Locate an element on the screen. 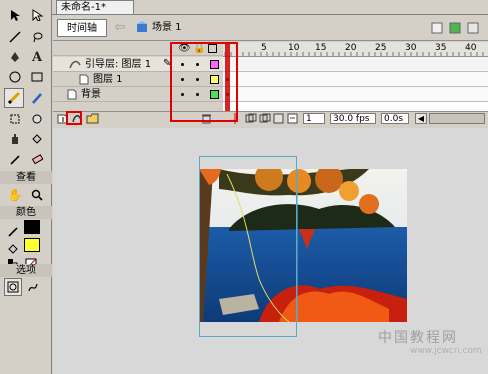  modify-markers-icon is located at coordinates (293, 120).